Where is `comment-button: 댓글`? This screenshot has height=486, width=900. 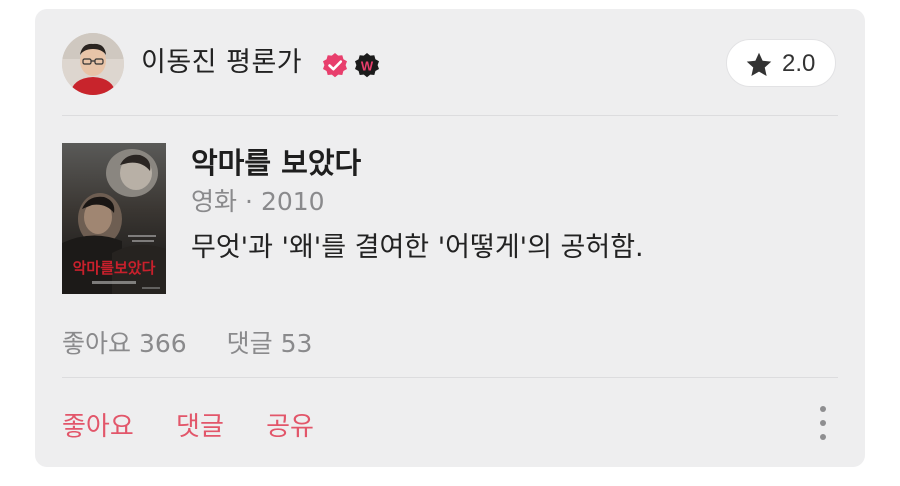 comment-button: 댓글 is located at coordinates (200, 427).